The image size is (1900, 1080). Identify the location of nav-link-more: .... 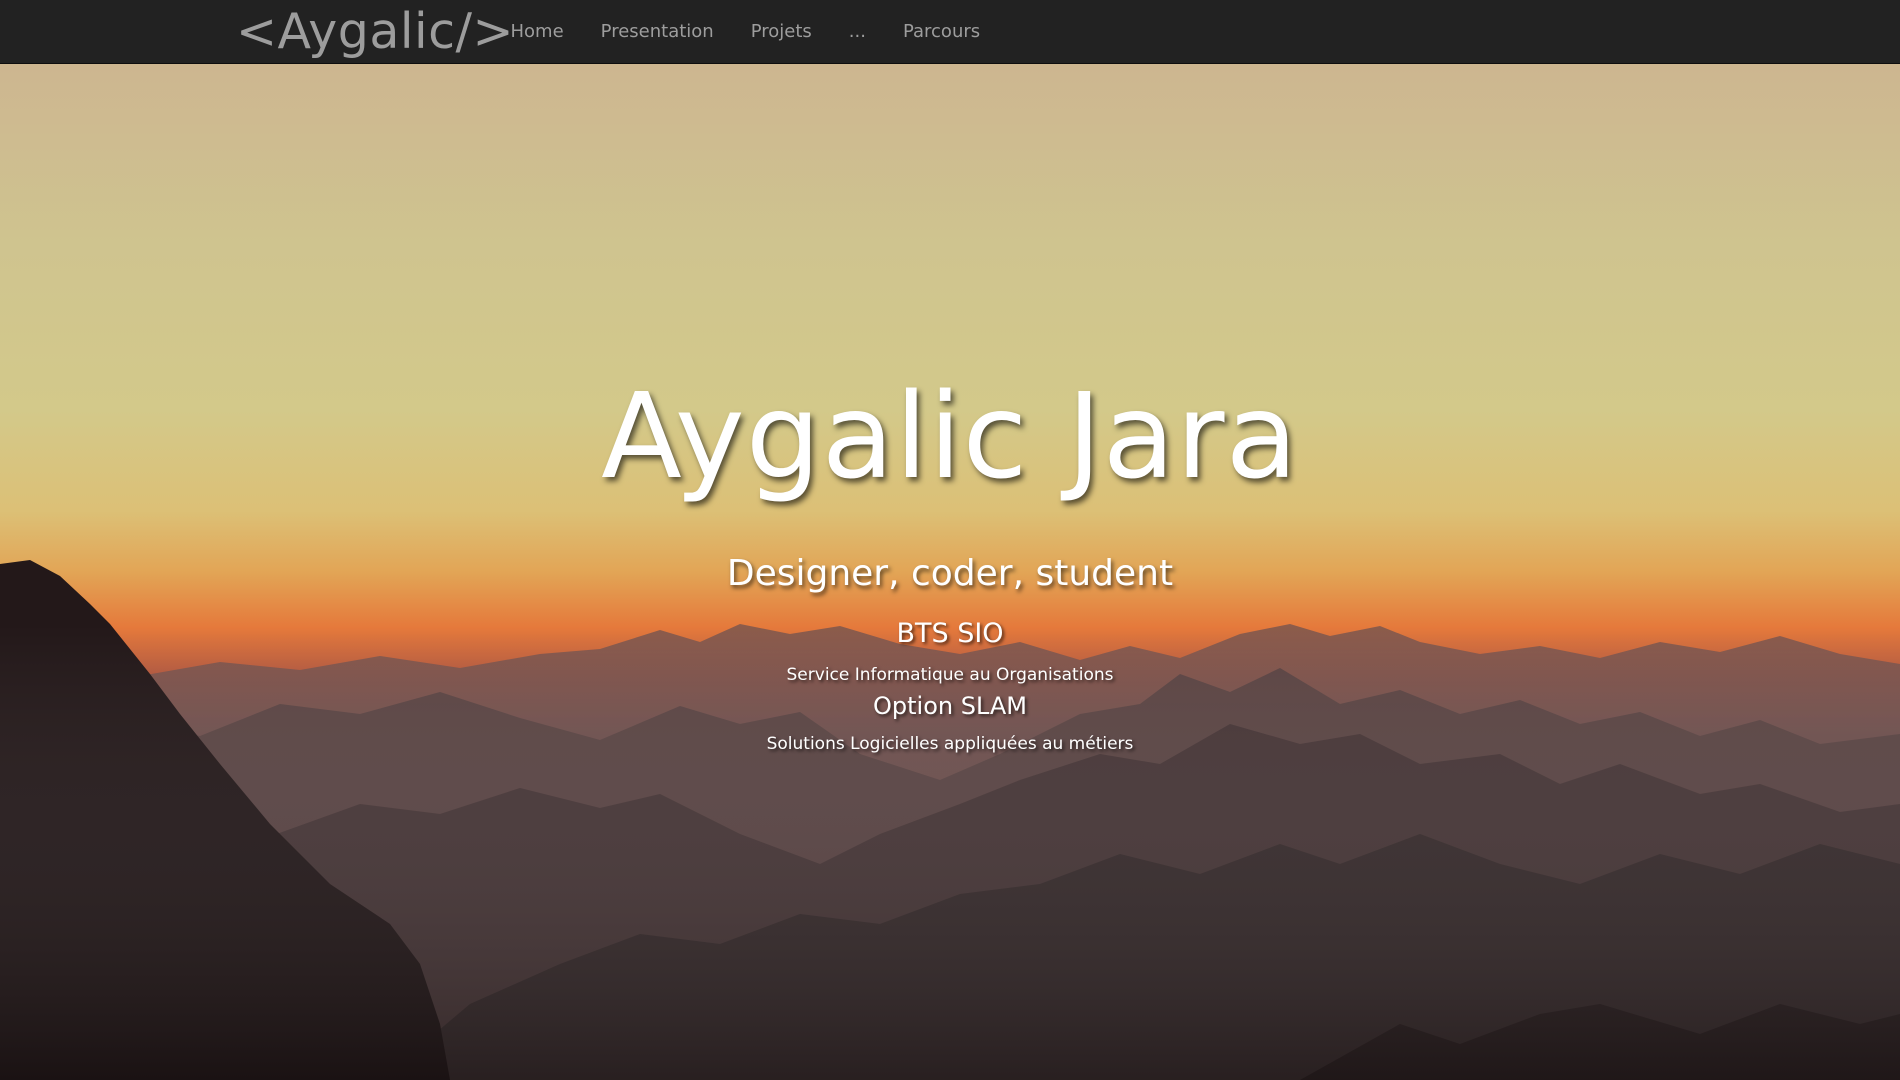
(857, 32).